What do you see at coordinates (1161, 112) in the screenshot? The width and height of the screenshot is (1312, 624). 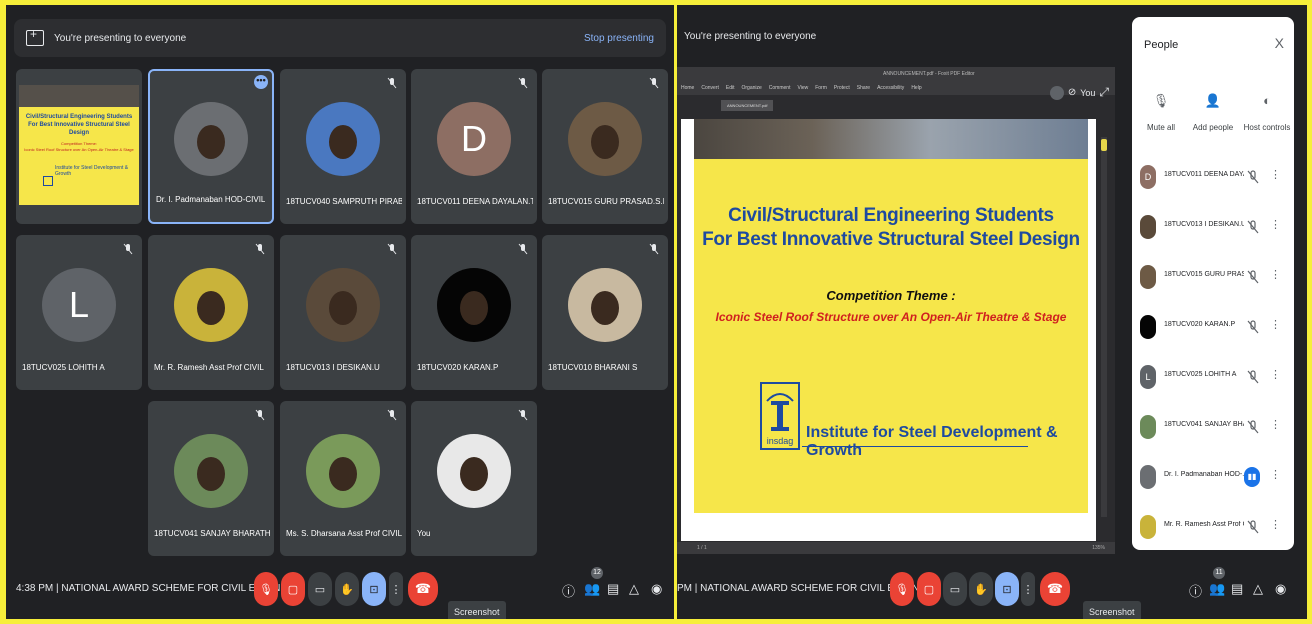 I see `mic-off-action: 🎙 Mute all` at bounding box center [1161, 112].